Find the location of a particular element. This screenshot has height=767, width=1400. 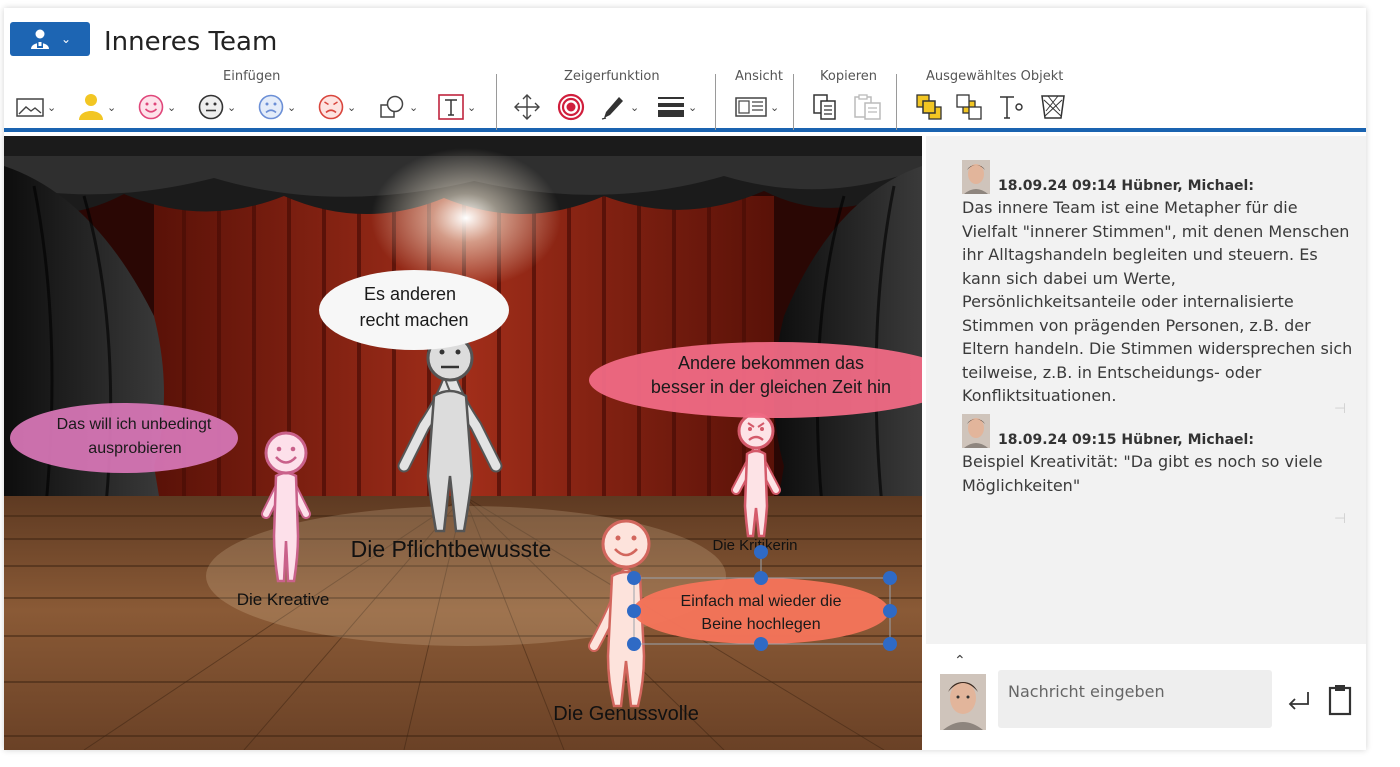

bubble-kreativ-text-2: ausprobieren is located at coordinates (134, 448).